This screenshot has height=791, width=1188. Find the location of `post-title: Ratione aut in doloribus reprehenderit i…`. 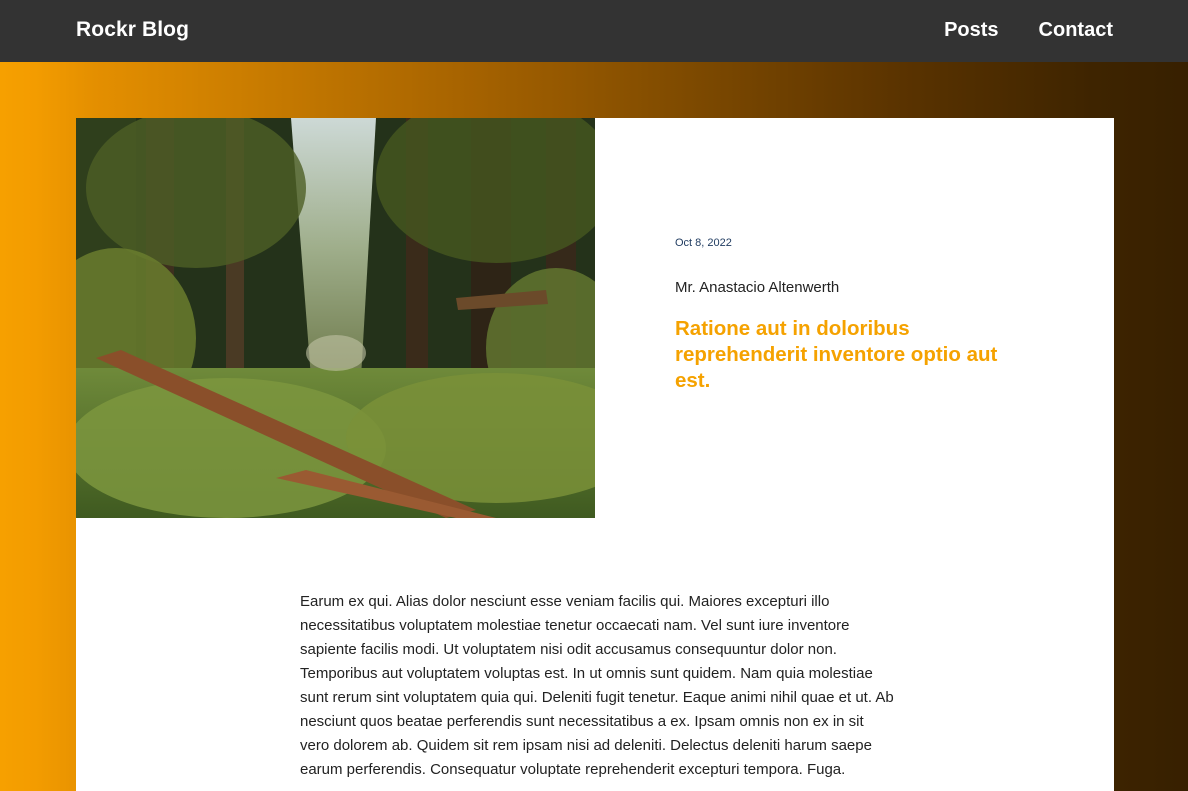

post-title: Ratione aut in doloribus reprehenderit i… is located at coordinates (836, 354).